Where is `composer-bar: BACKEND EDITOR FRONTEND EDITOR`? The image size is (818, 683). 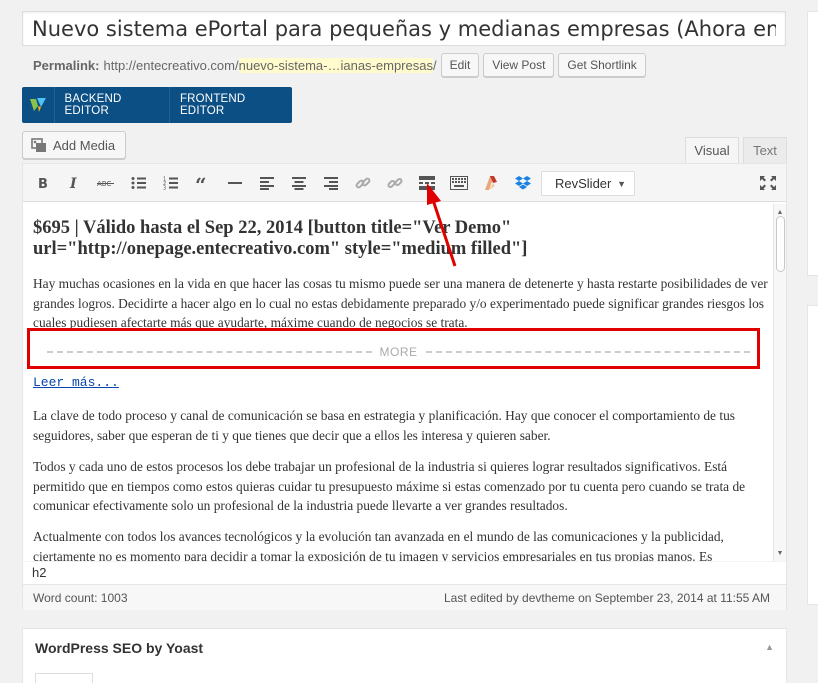
composer-bar: BACKEND EDITOR FRONTEND EDITOR is located at coordinates (157, 105).